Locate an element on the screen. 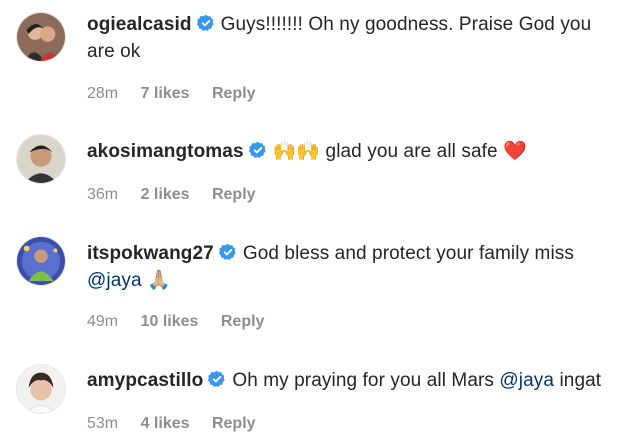 The width and height of the screenshot is (620, 445). username-link: itspokwang27 is located at coordinates (150, 253).